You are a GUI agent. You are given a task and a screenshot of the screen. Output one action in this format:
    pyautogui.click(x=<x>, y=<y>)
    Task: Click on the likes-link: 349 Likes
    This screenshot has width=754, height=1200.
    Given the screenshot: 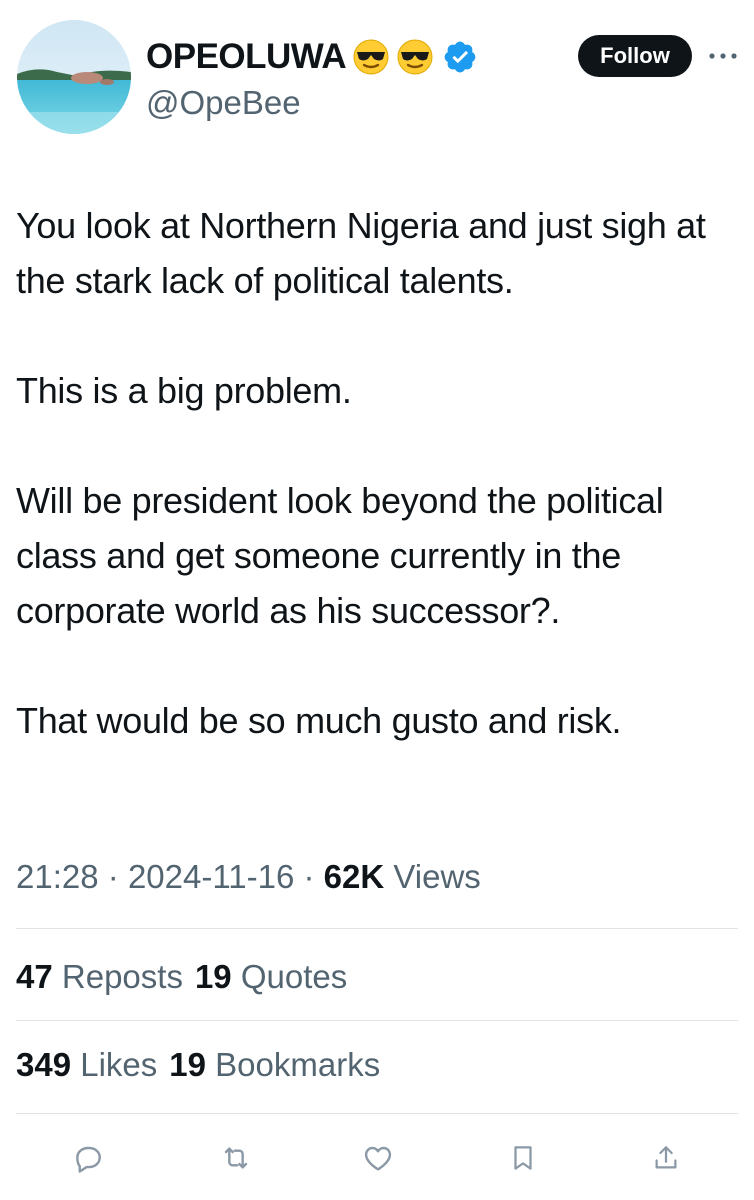 What is the action you would take?
    pyautogui.click(x=86, y=1064)
    